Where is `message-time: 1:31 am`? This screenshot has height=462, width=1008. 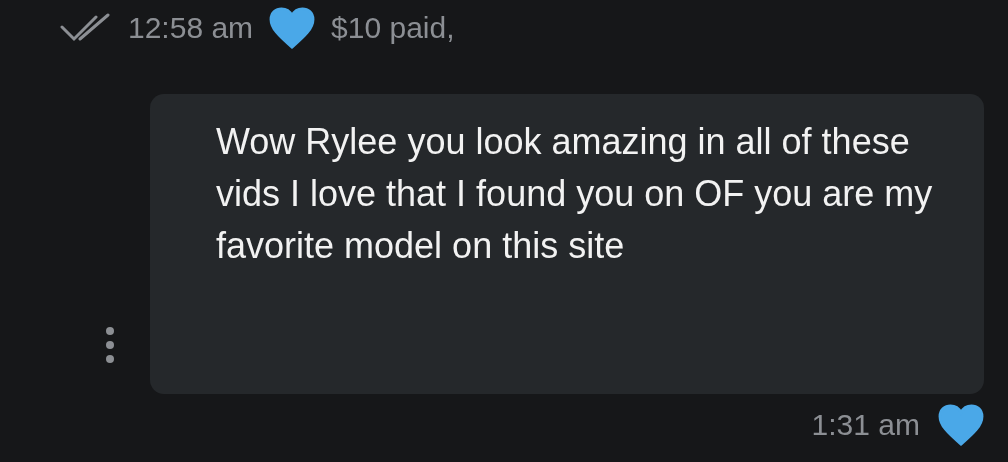
message-time: 1:31 am is located at coordinates (865, 425).